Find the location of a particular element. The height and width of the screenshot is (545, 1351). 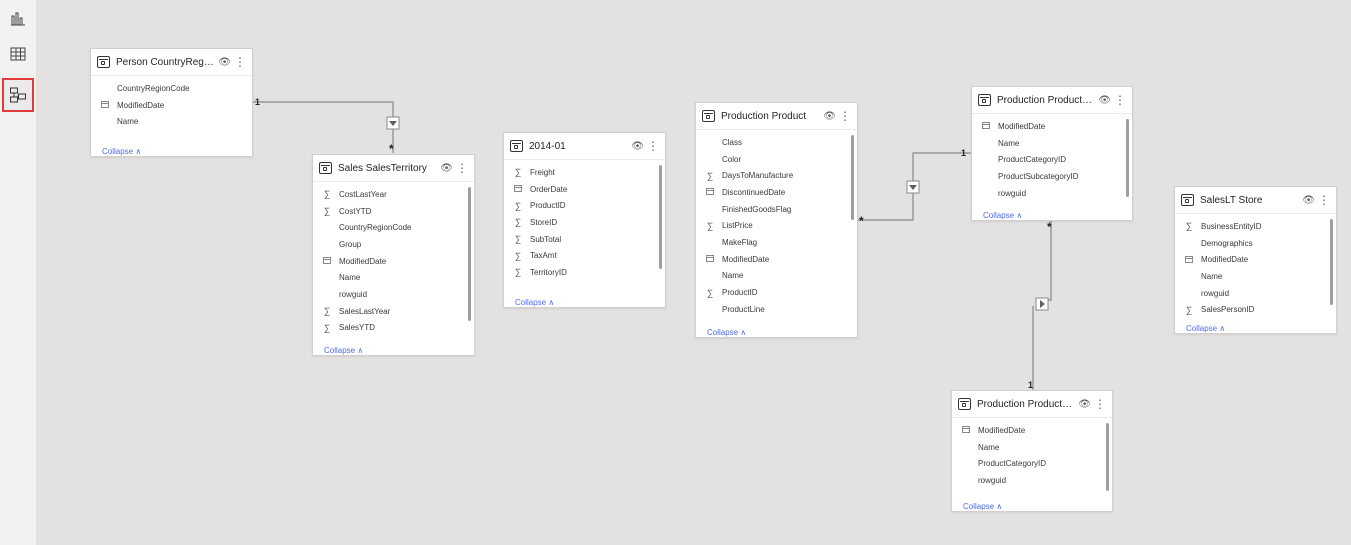

field-row: MakeFlag is located at coordinates (776, 242).